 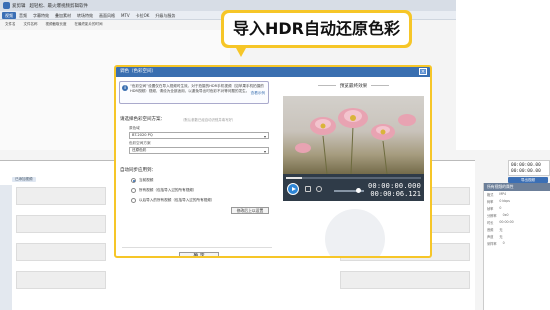 What do you see at coordinates (355, 141) in the screenshot?
I see `flower-image` at bounding box center [355, 141].